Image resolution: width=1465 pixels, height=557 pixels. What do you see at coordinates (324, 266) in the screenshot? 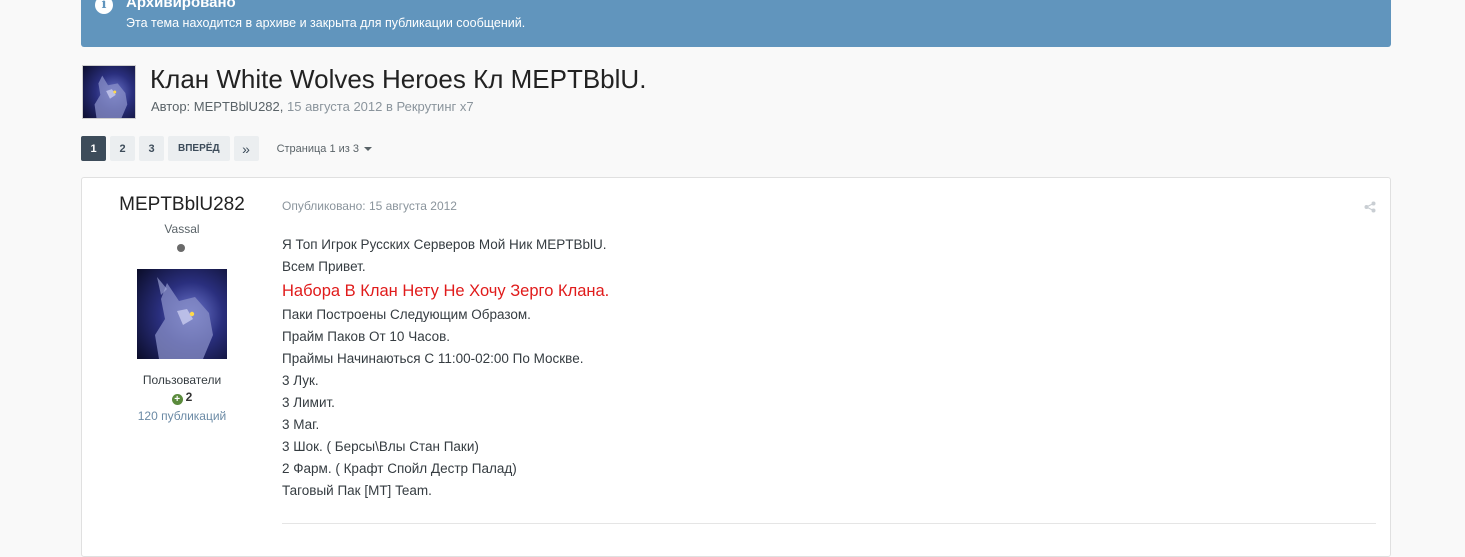
I see `post-line: Всем Привет.` at bounding box center [324, 266].